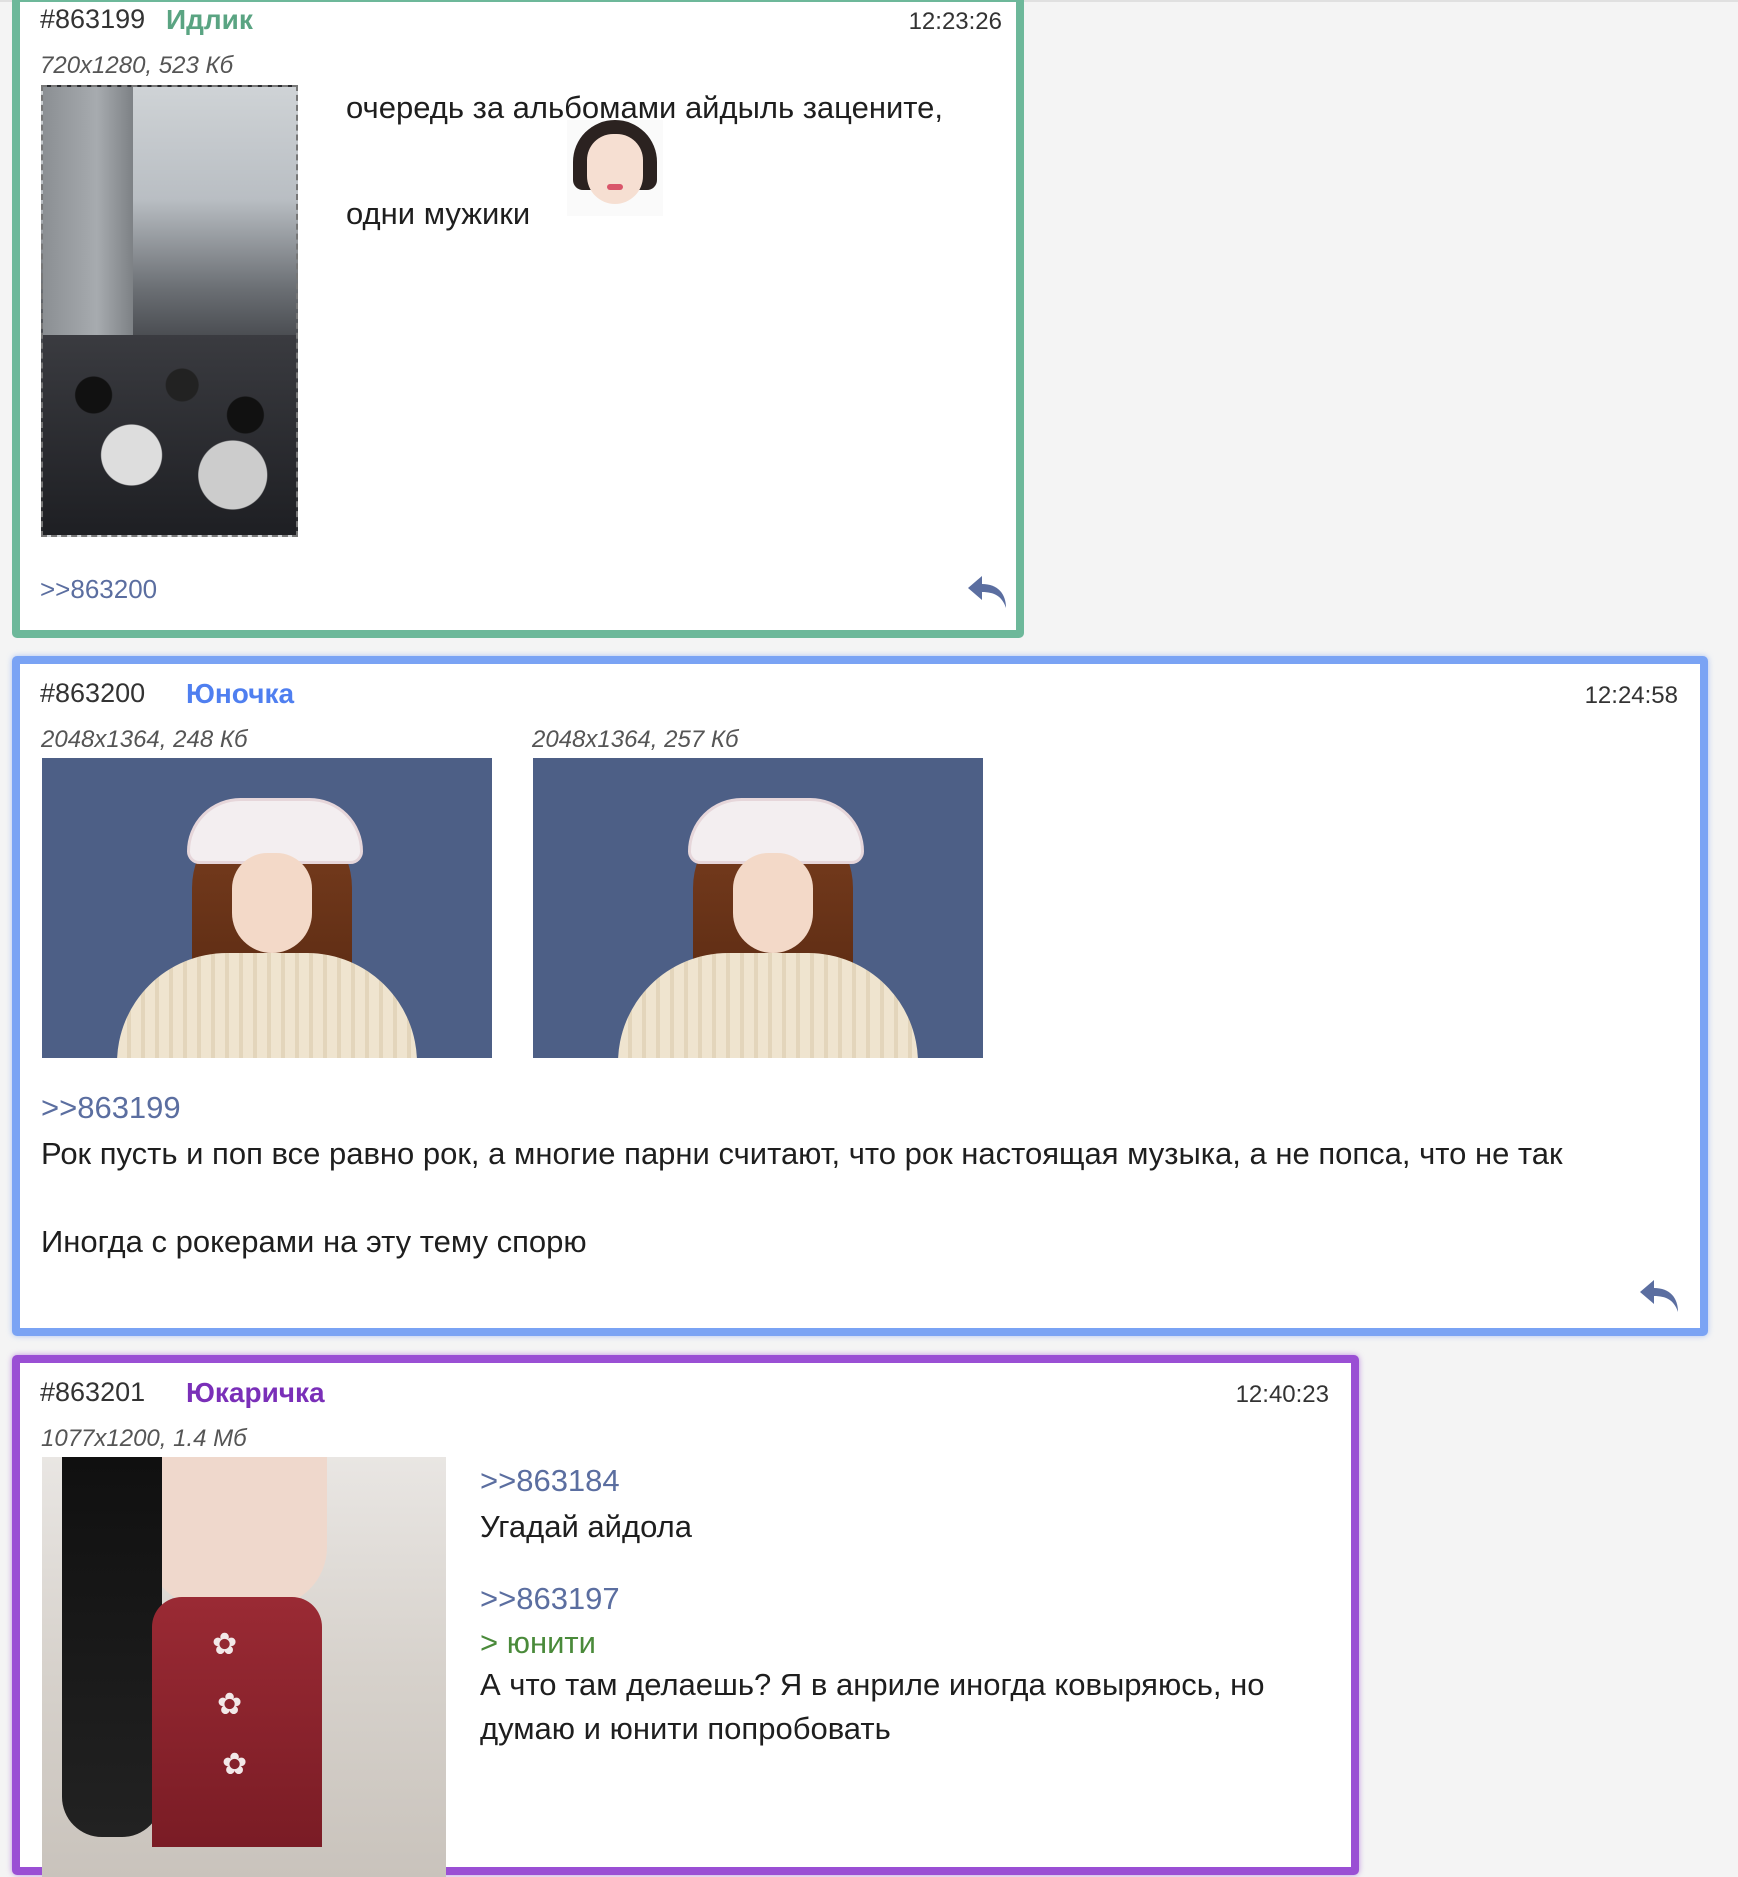 This screenshot has height=1877, width=1738. I want to click on greentext-quote: > юнити, so click(538, 1642).